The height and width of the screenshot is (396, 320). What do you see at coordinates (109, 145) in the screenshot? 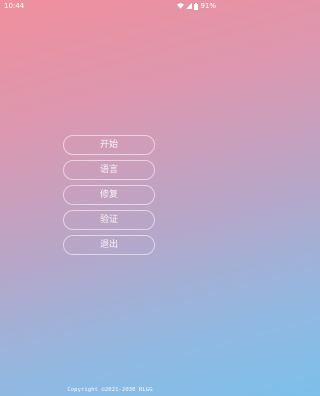
I see `start-button: 开始` at bounding box center [109, 145].